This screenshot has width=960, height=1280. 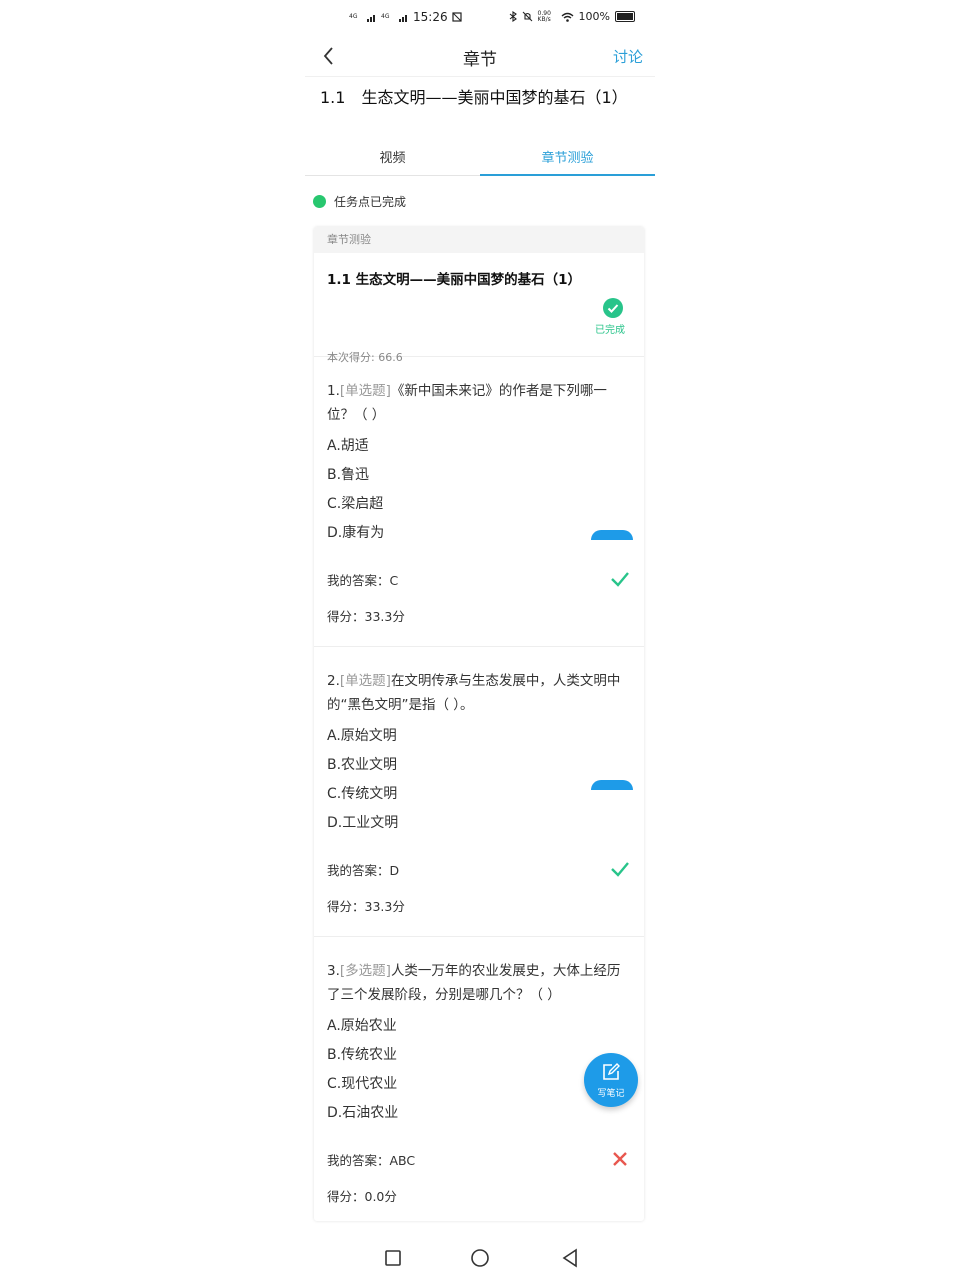 I want to click on my-answer: 我的答案：C, so click(x=363, y=580).